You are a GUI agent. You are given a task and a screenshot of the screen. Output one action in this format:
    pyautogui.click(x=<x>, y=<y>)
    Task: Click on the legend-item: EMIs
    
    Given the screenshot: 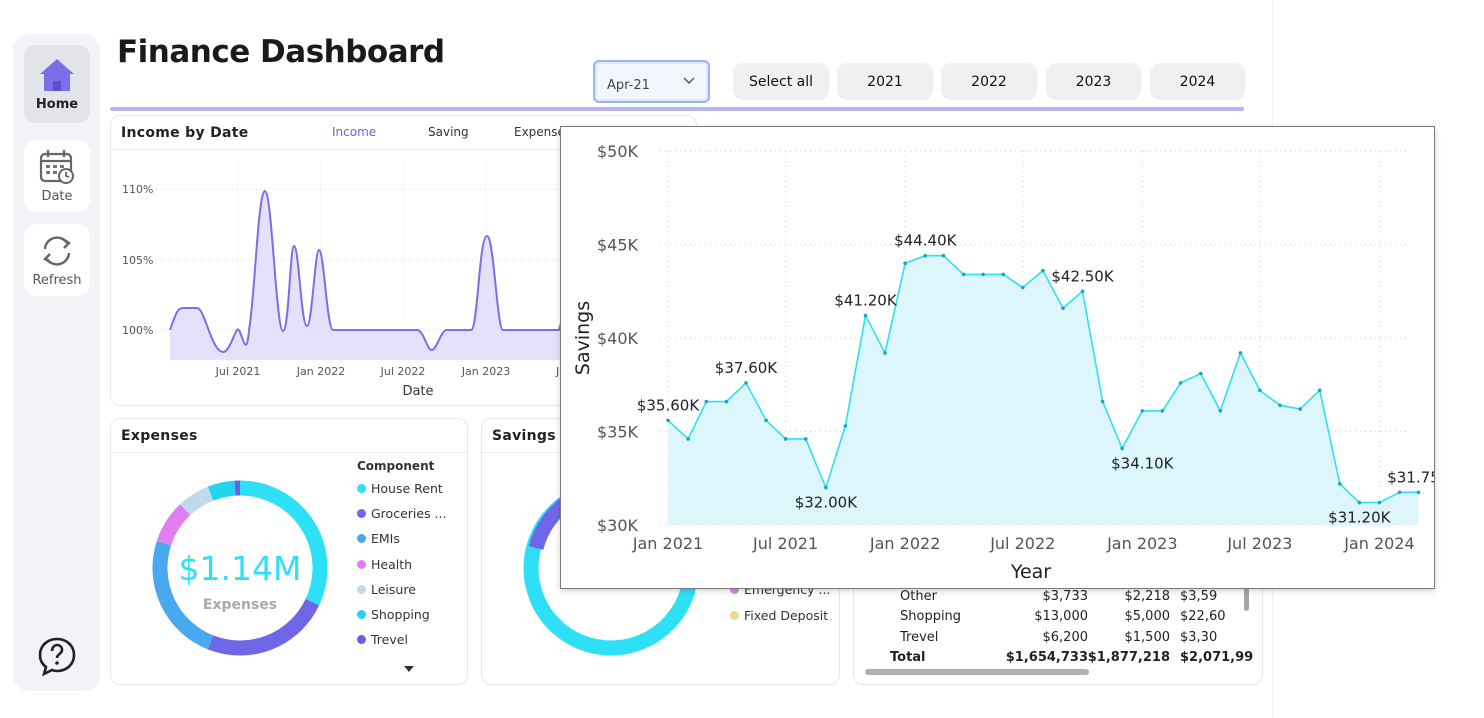 What is the action you would take?
    pyautogui.click(x=378, y=538)
    